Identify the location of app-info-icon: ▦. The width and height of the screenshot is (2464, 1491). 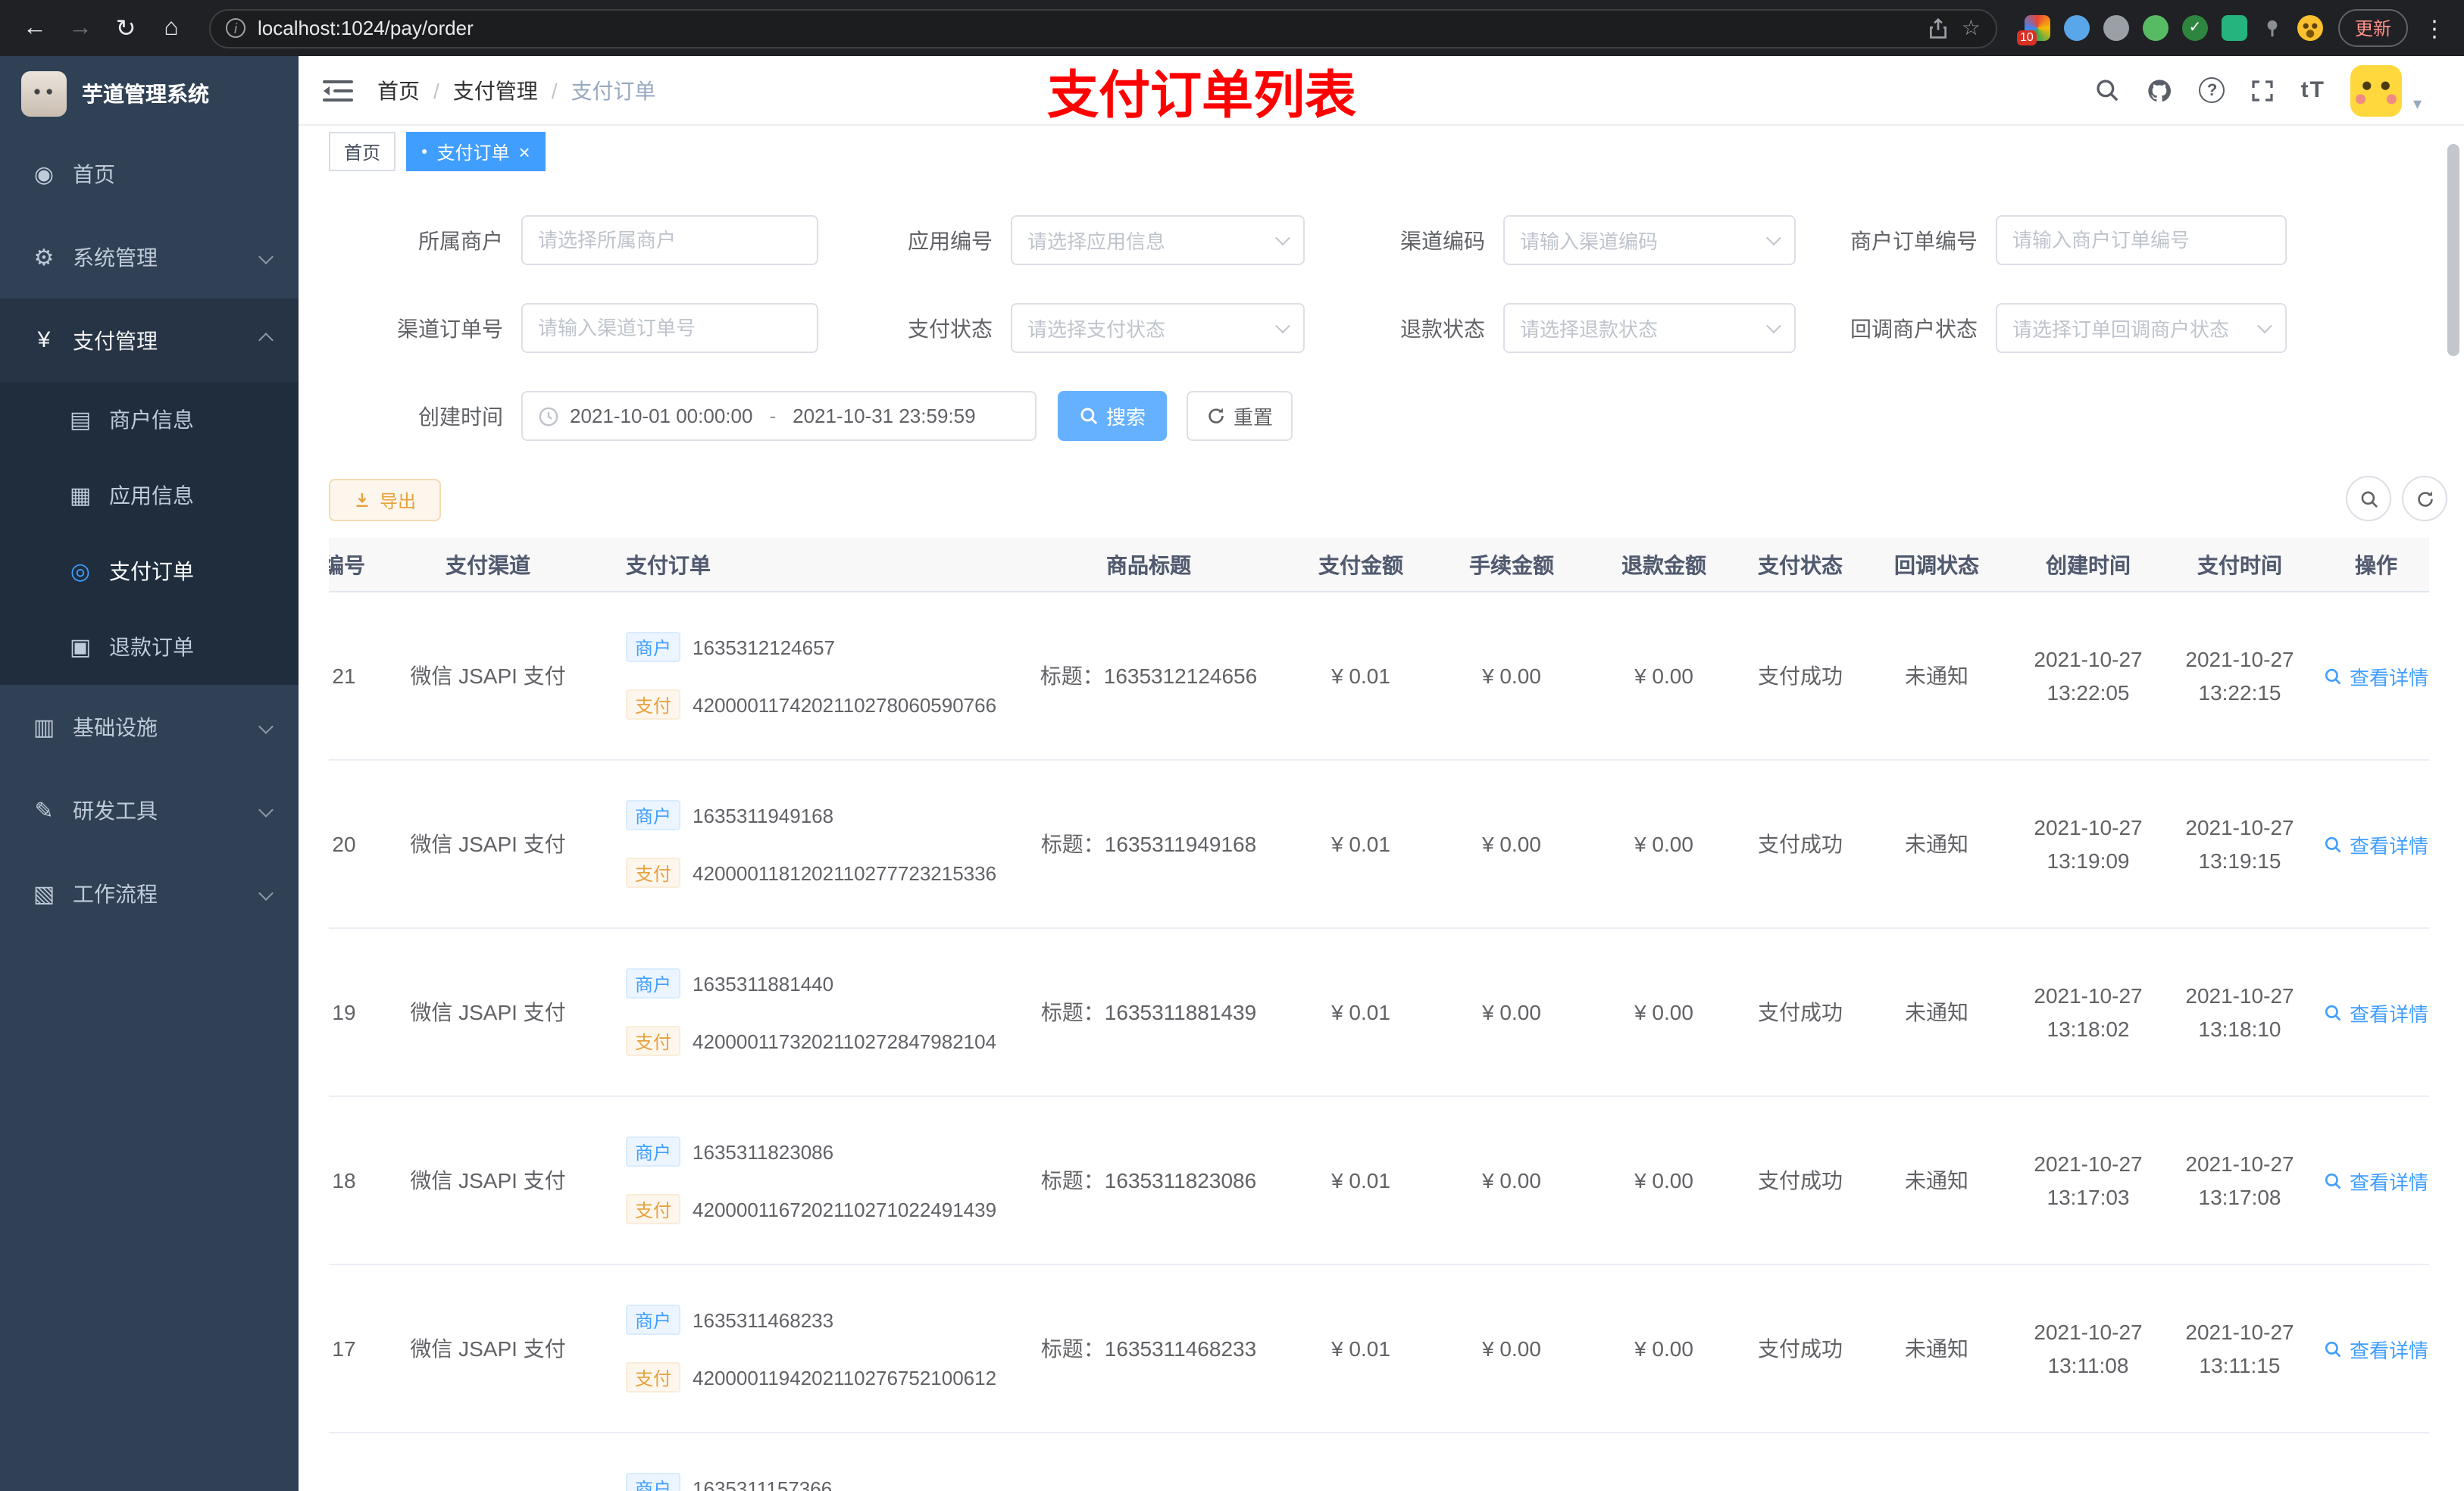
(80, 496).